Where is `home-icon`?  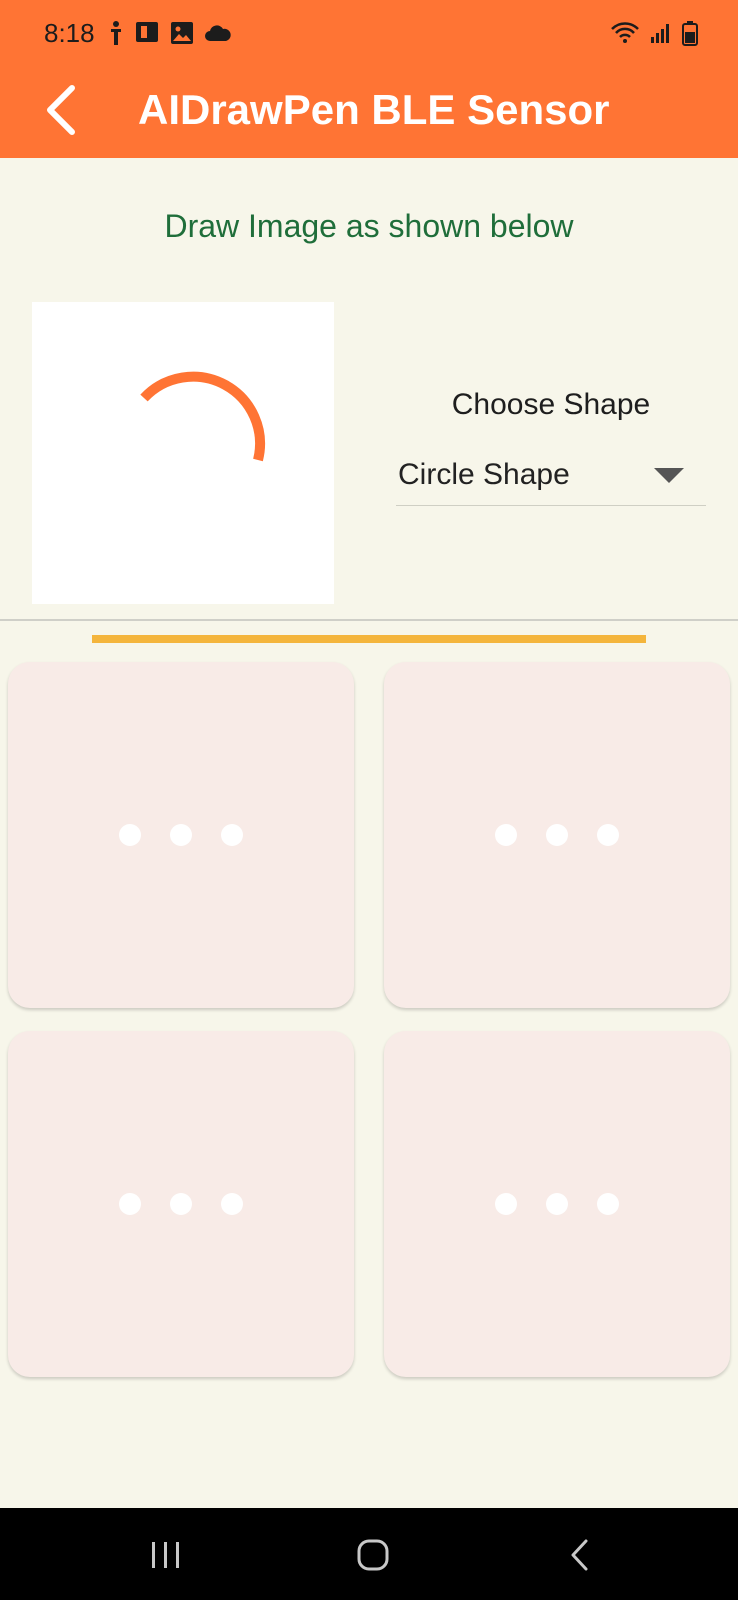 home-icon is located at coordinates (373, 1555).